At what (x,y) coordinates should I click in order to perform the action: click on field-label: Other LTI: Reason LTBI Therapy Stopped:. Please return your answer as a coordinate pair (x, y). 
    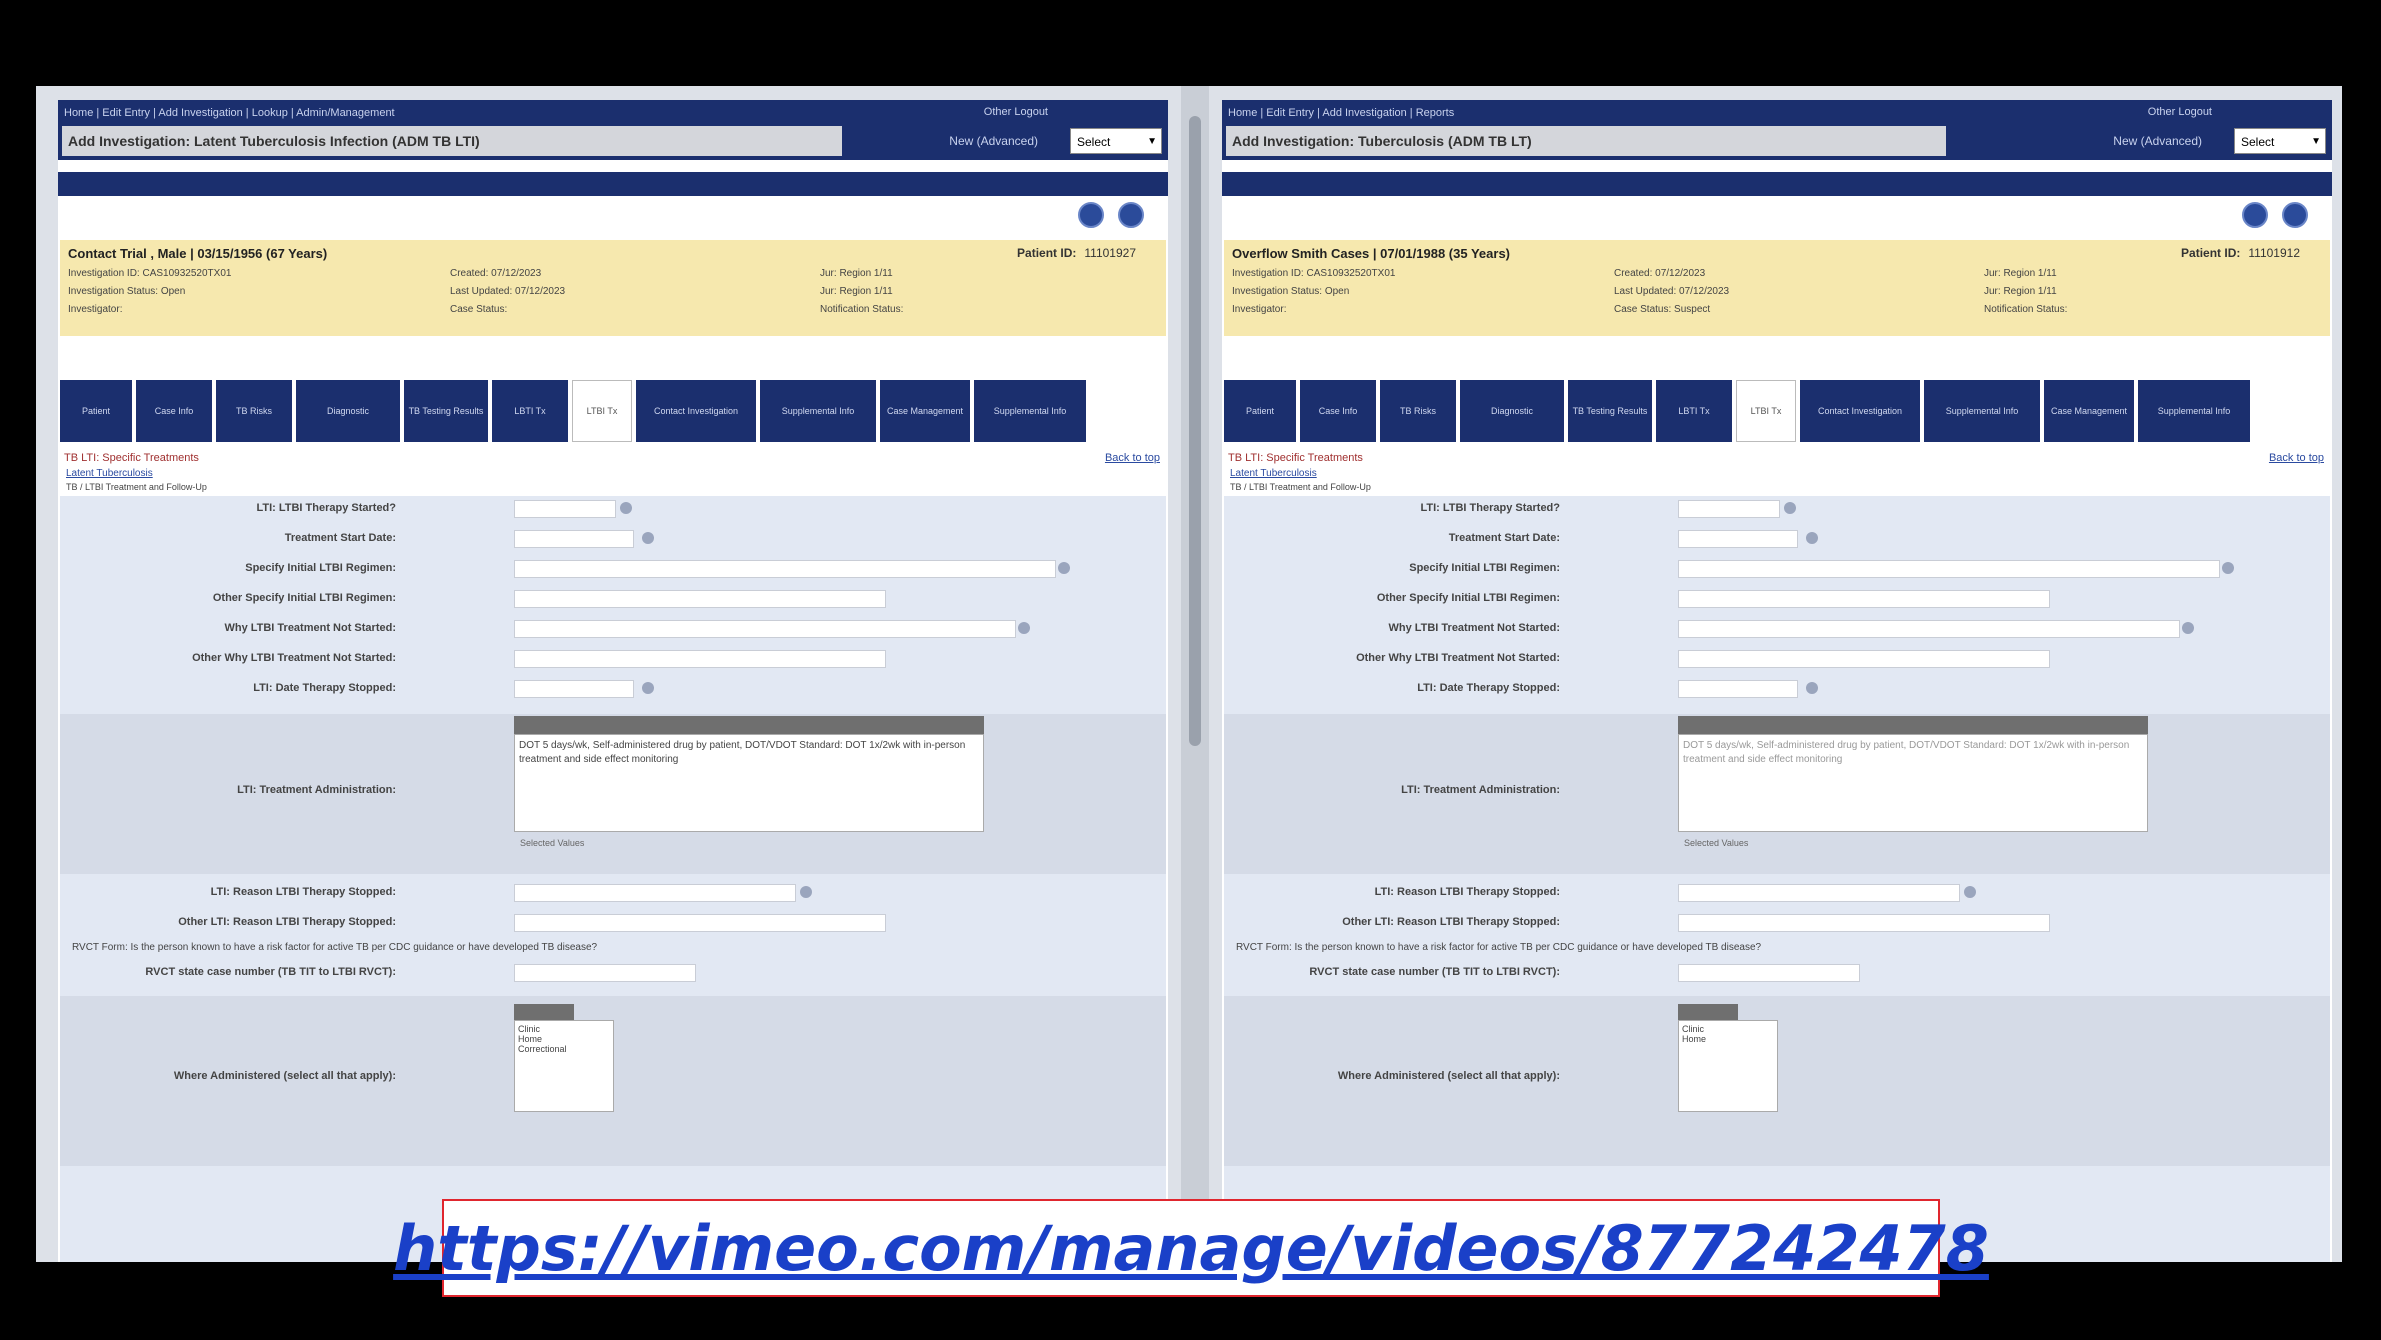
    Looking at the image, I should click on (1451, 922).